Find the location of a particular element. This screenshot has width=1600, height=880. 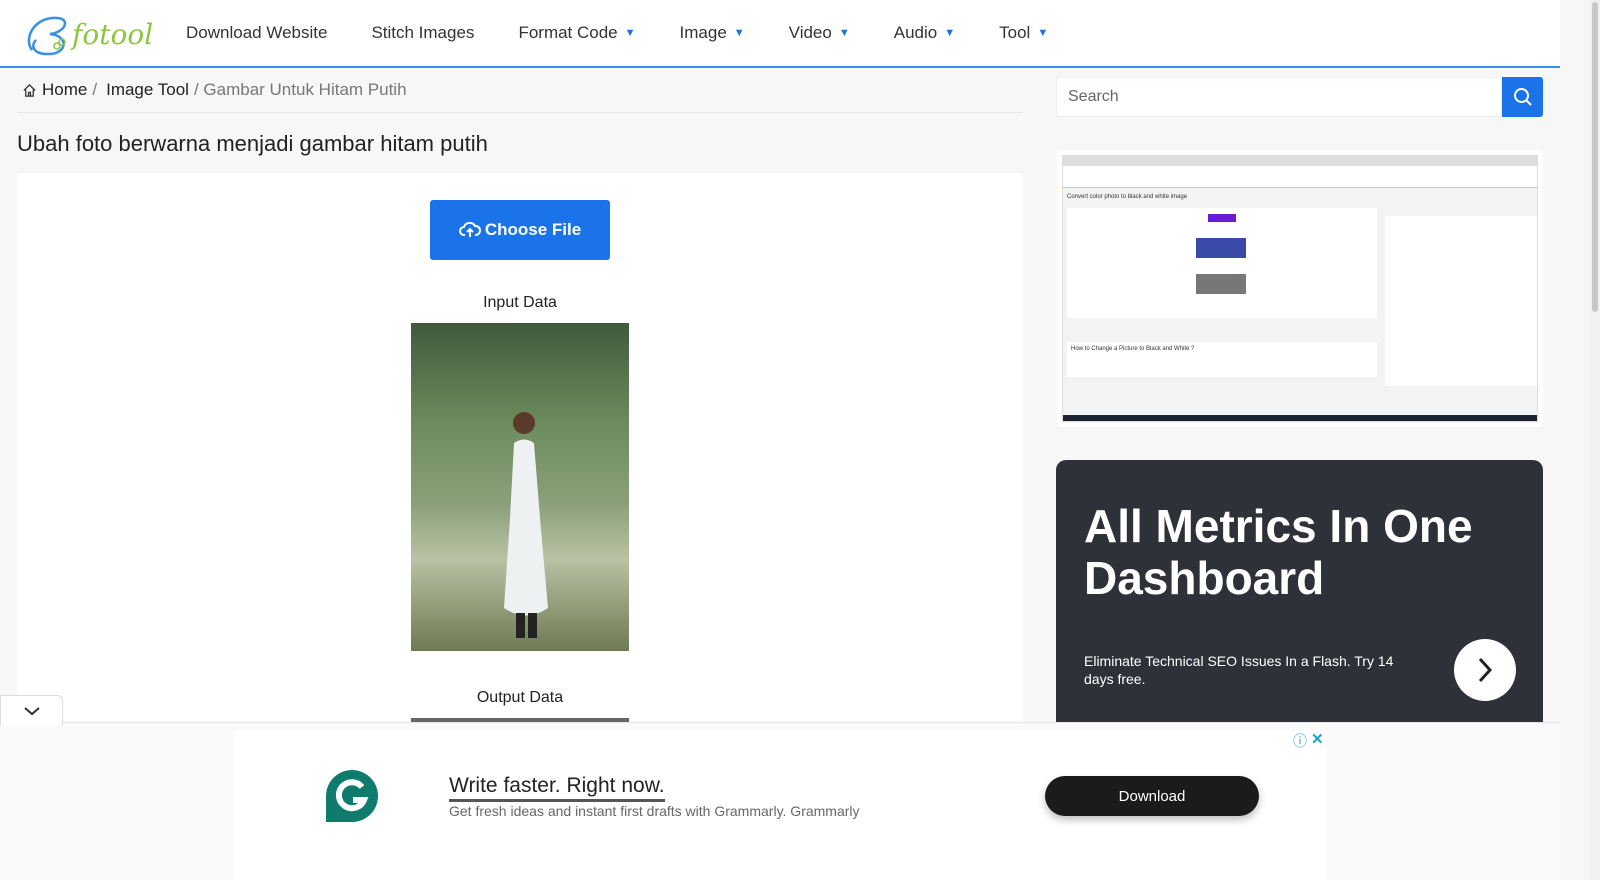

site-logo: fotool is located at coordinates (87, 35).